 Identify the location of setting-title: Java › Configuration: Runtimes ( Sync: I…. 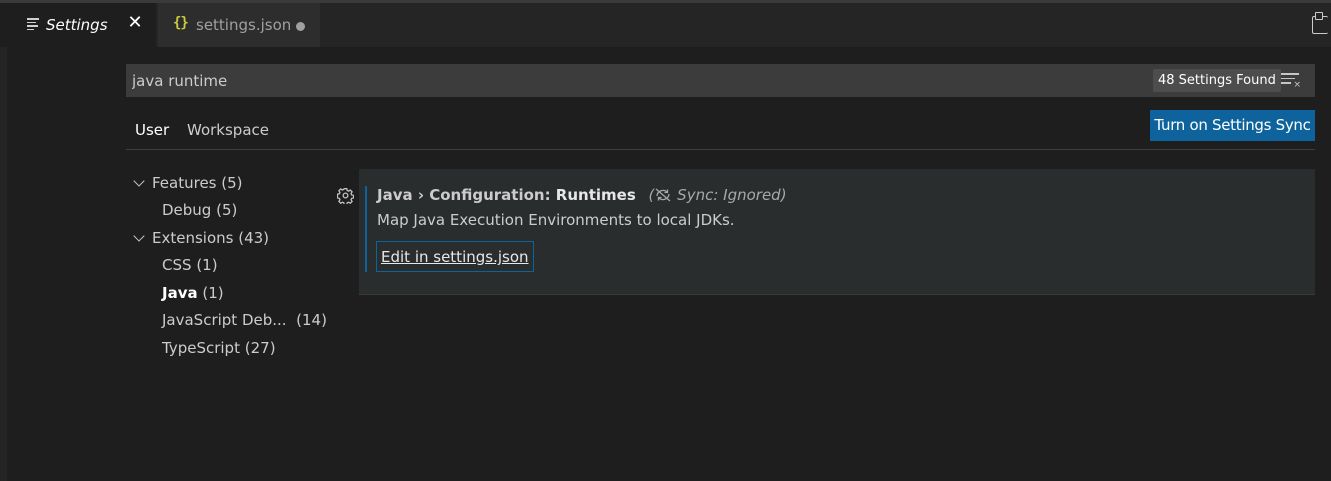
(582, 195).